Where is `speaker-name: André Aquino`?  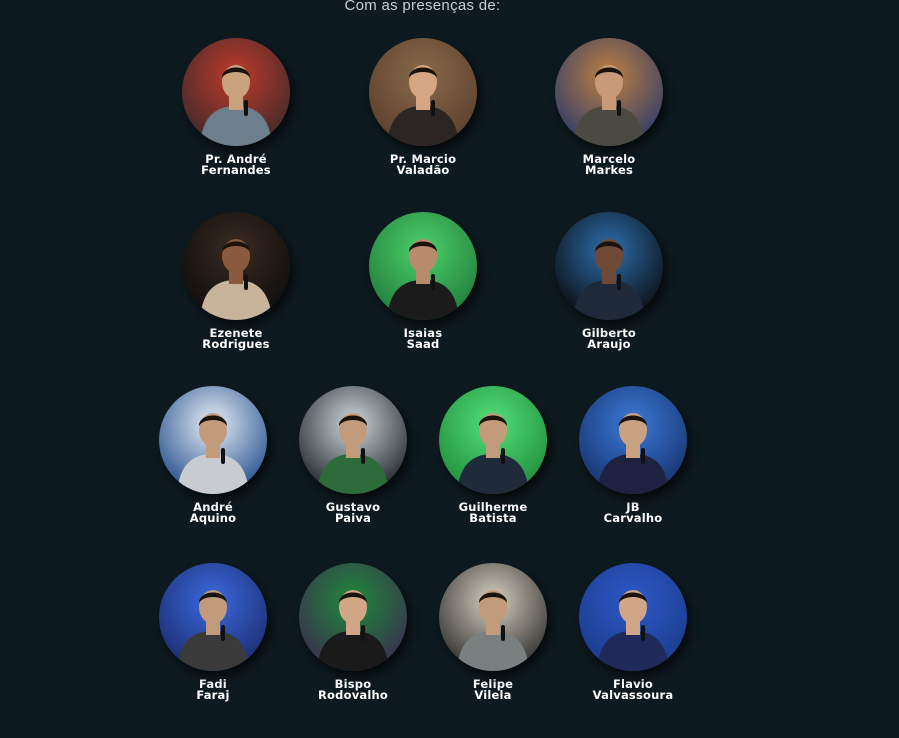 speaker-name: André Aquino is located at coordinates (213, 513).